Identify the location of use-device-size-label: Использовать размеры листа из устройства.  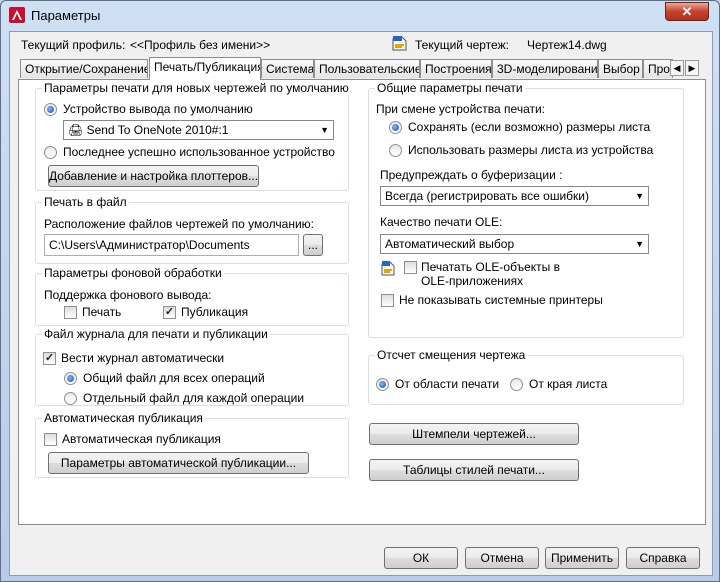
(531, 150).